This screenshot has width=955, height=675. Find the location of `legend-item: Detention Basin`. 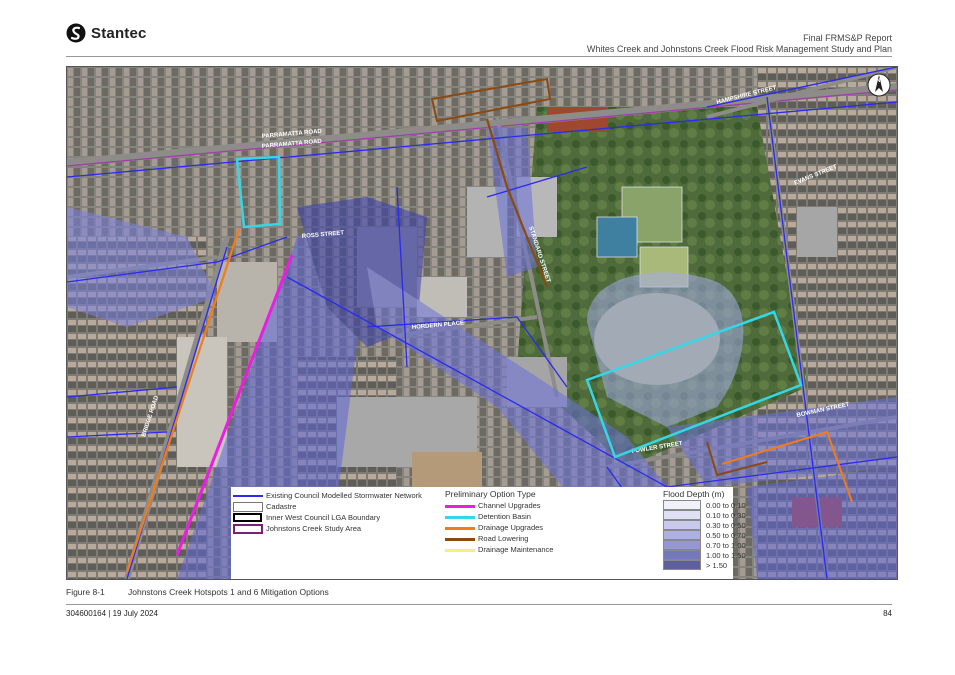

legend-item: Detention Basin is located at coordinates (499, 516).